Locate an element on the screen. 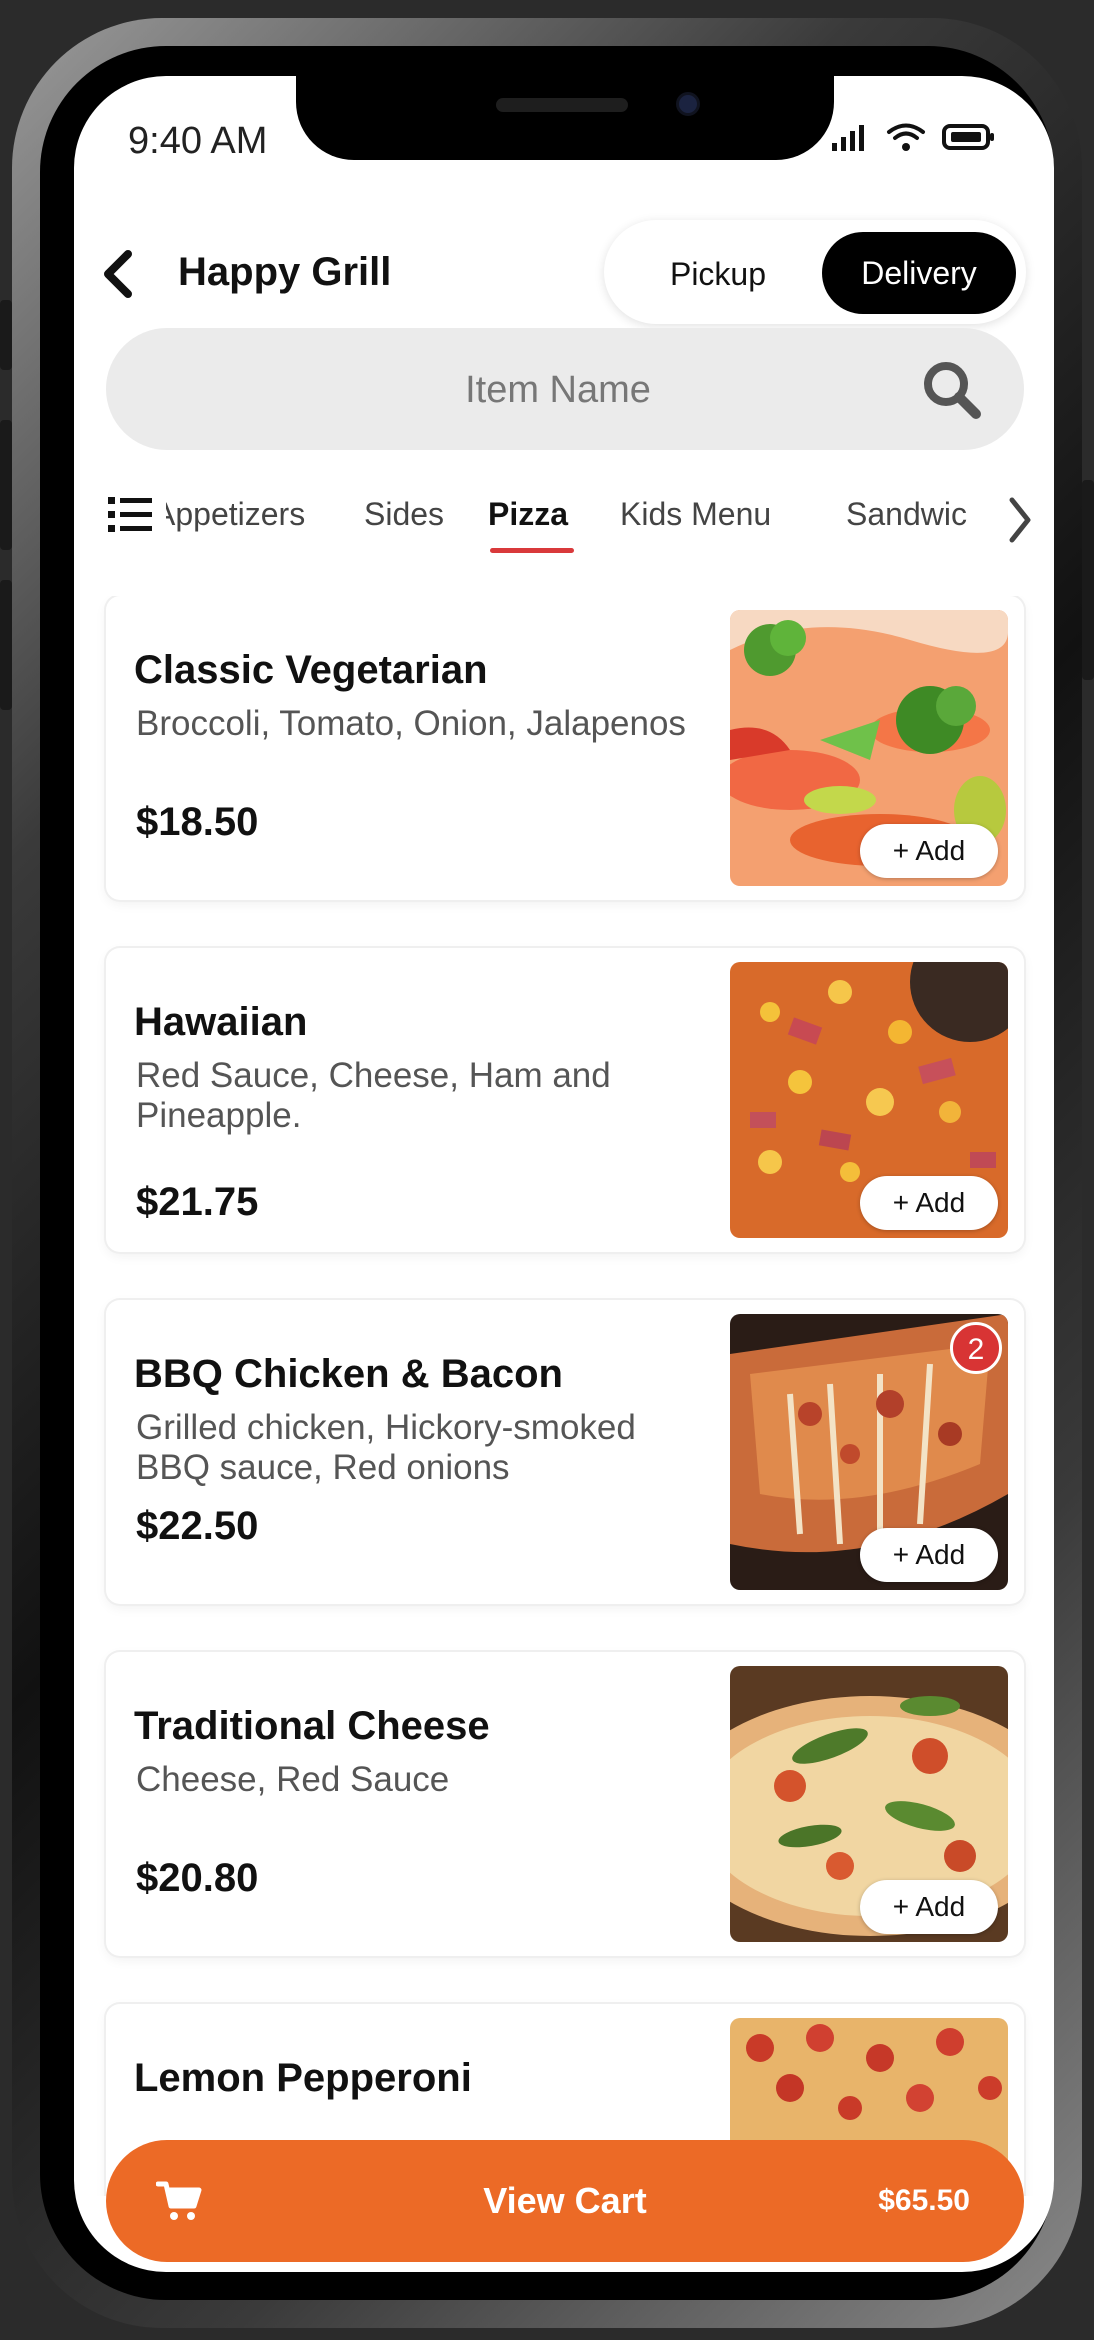  item-photo: 2 + Add is located at coordinates (869, 1452).